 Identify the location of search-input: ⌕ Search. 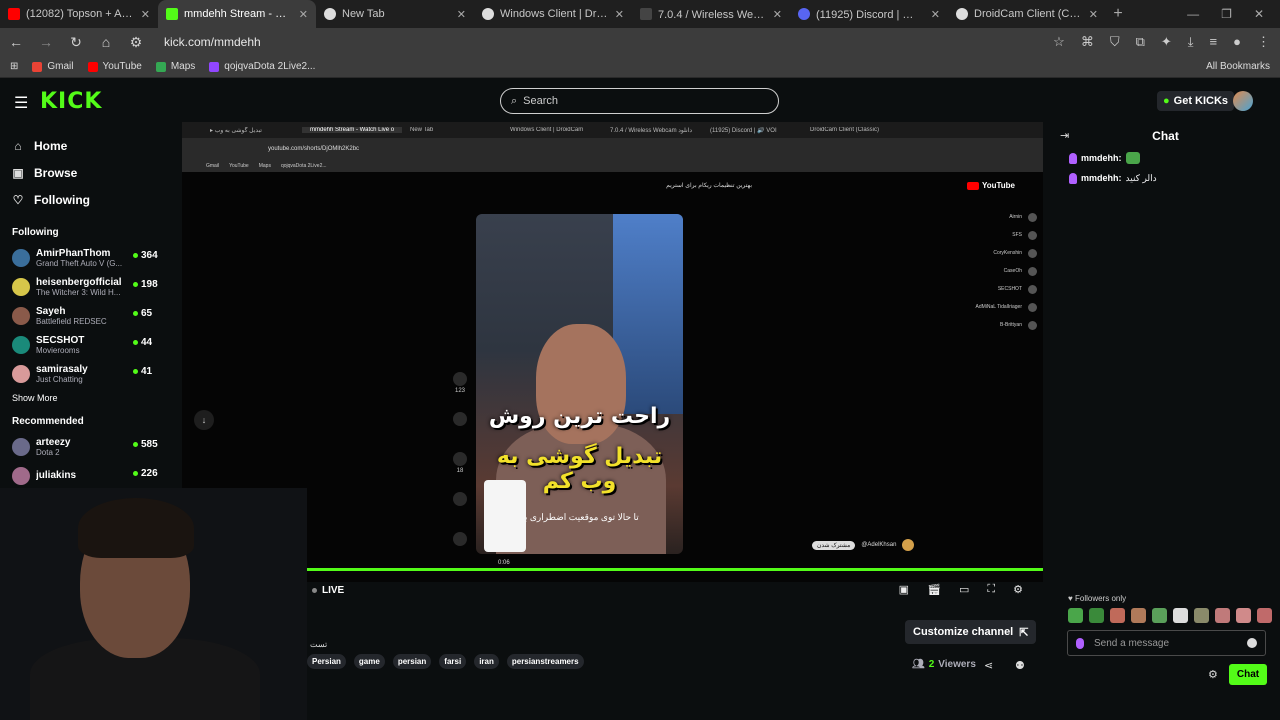
(639, 101).